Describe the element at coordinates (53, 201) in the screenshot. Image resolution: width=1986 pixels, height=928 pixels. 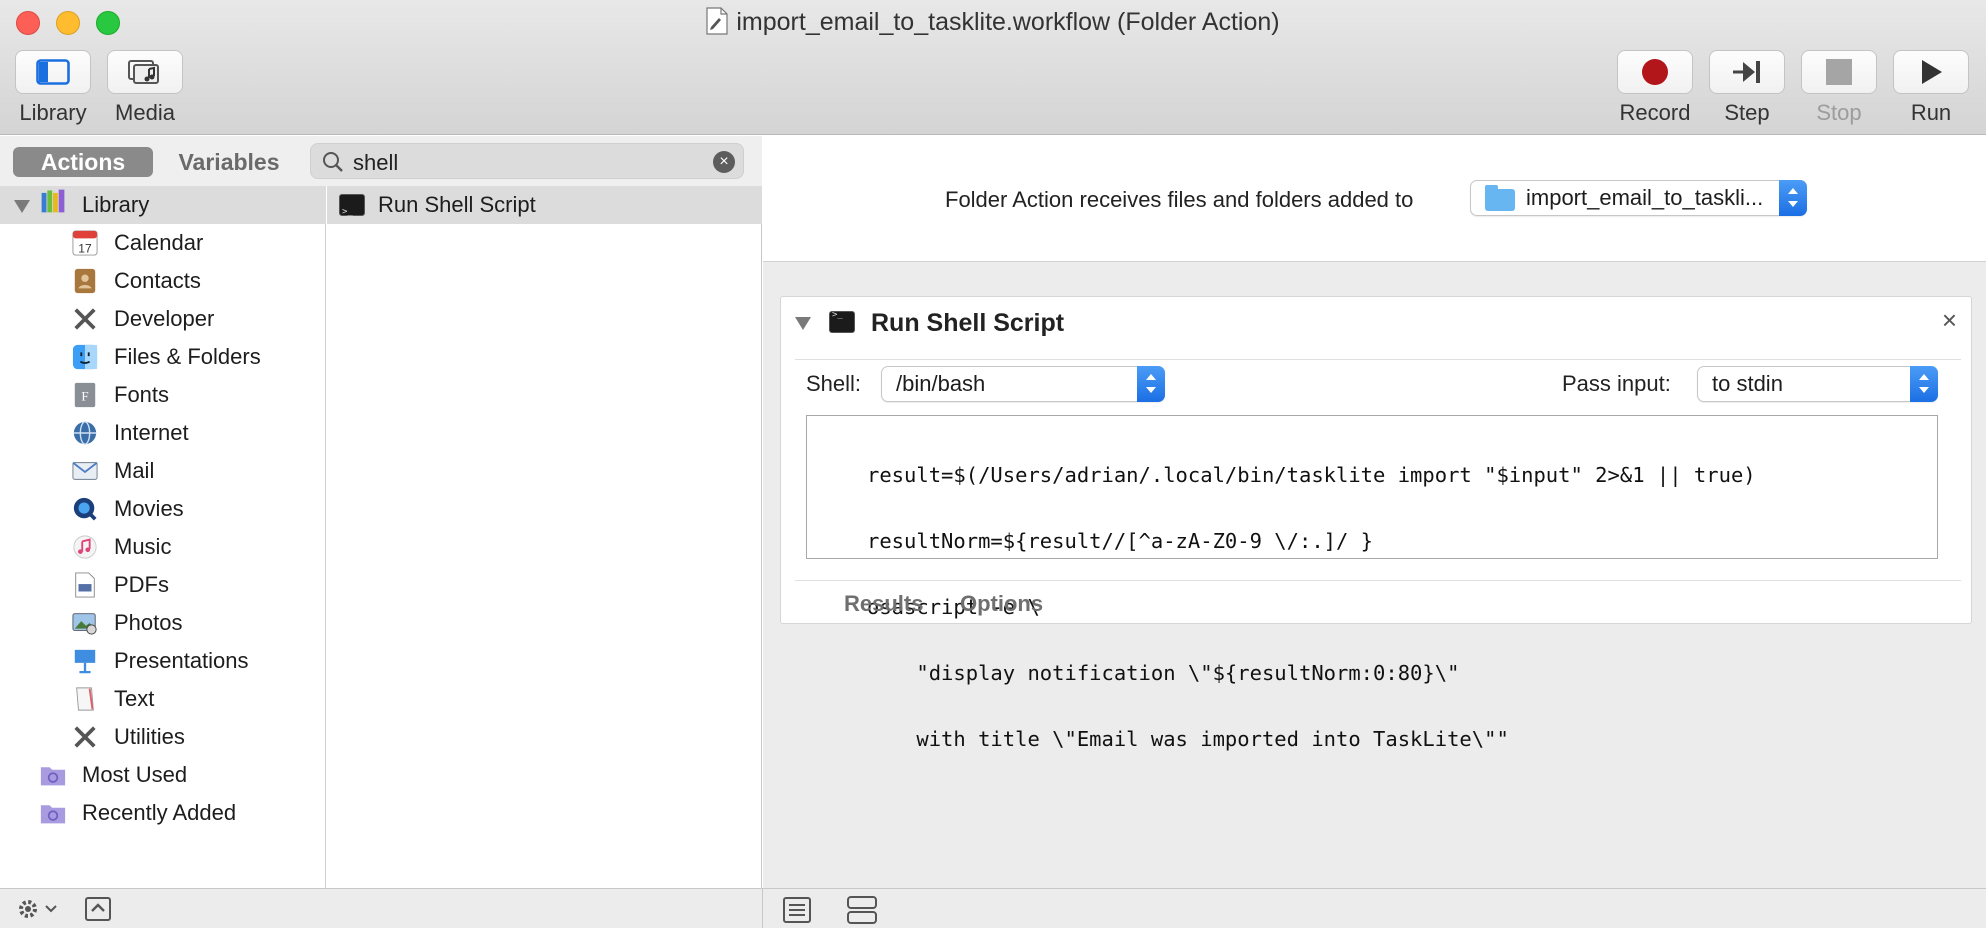
I see `library-books-icon` at that location.